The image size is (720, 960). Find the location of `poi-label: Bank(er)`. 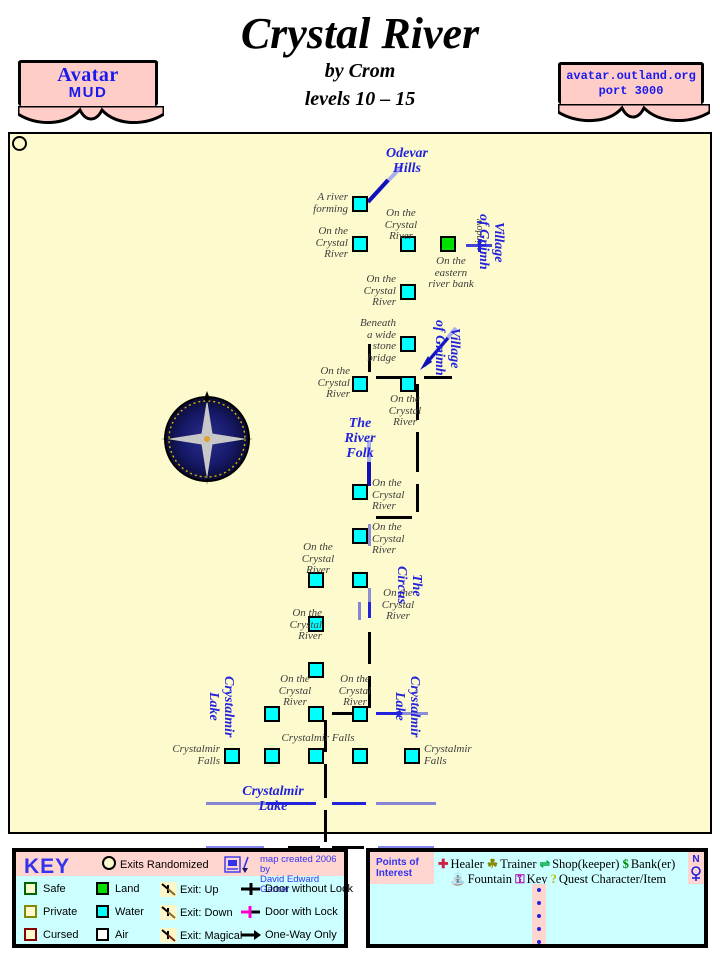

poi-label: Bank(er) is located at coordinates (653, 864).